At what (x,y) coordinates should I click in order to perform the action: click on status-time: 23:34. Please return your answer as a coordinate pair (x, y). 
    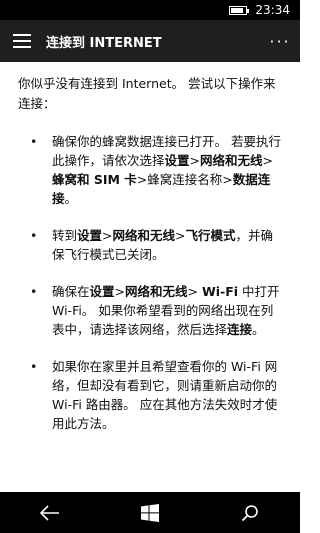
    Looking at the image, I should click on (272, 10).